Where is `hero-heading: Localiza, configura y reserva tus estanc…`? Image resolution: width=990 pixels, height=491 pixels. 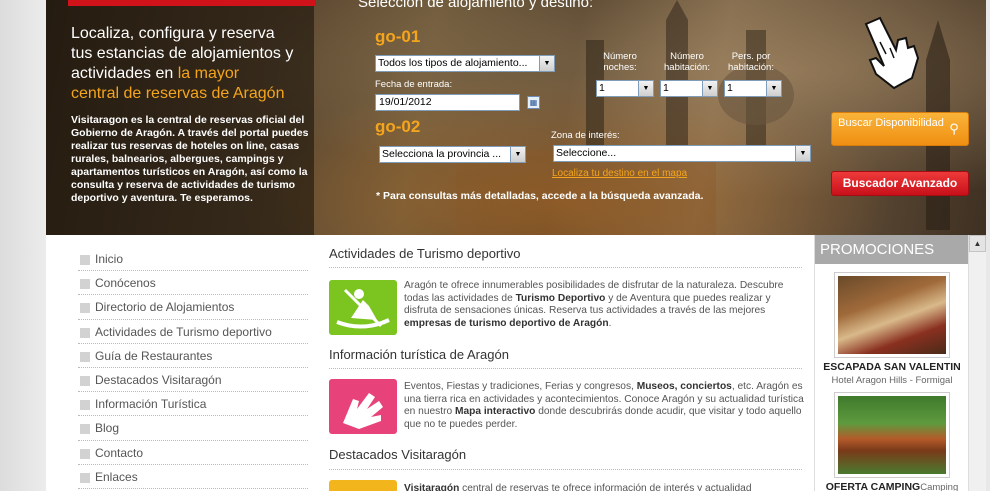 hero-heading: Localiza, configura y reserva tus estanc… is located at coordinates (182, 63).